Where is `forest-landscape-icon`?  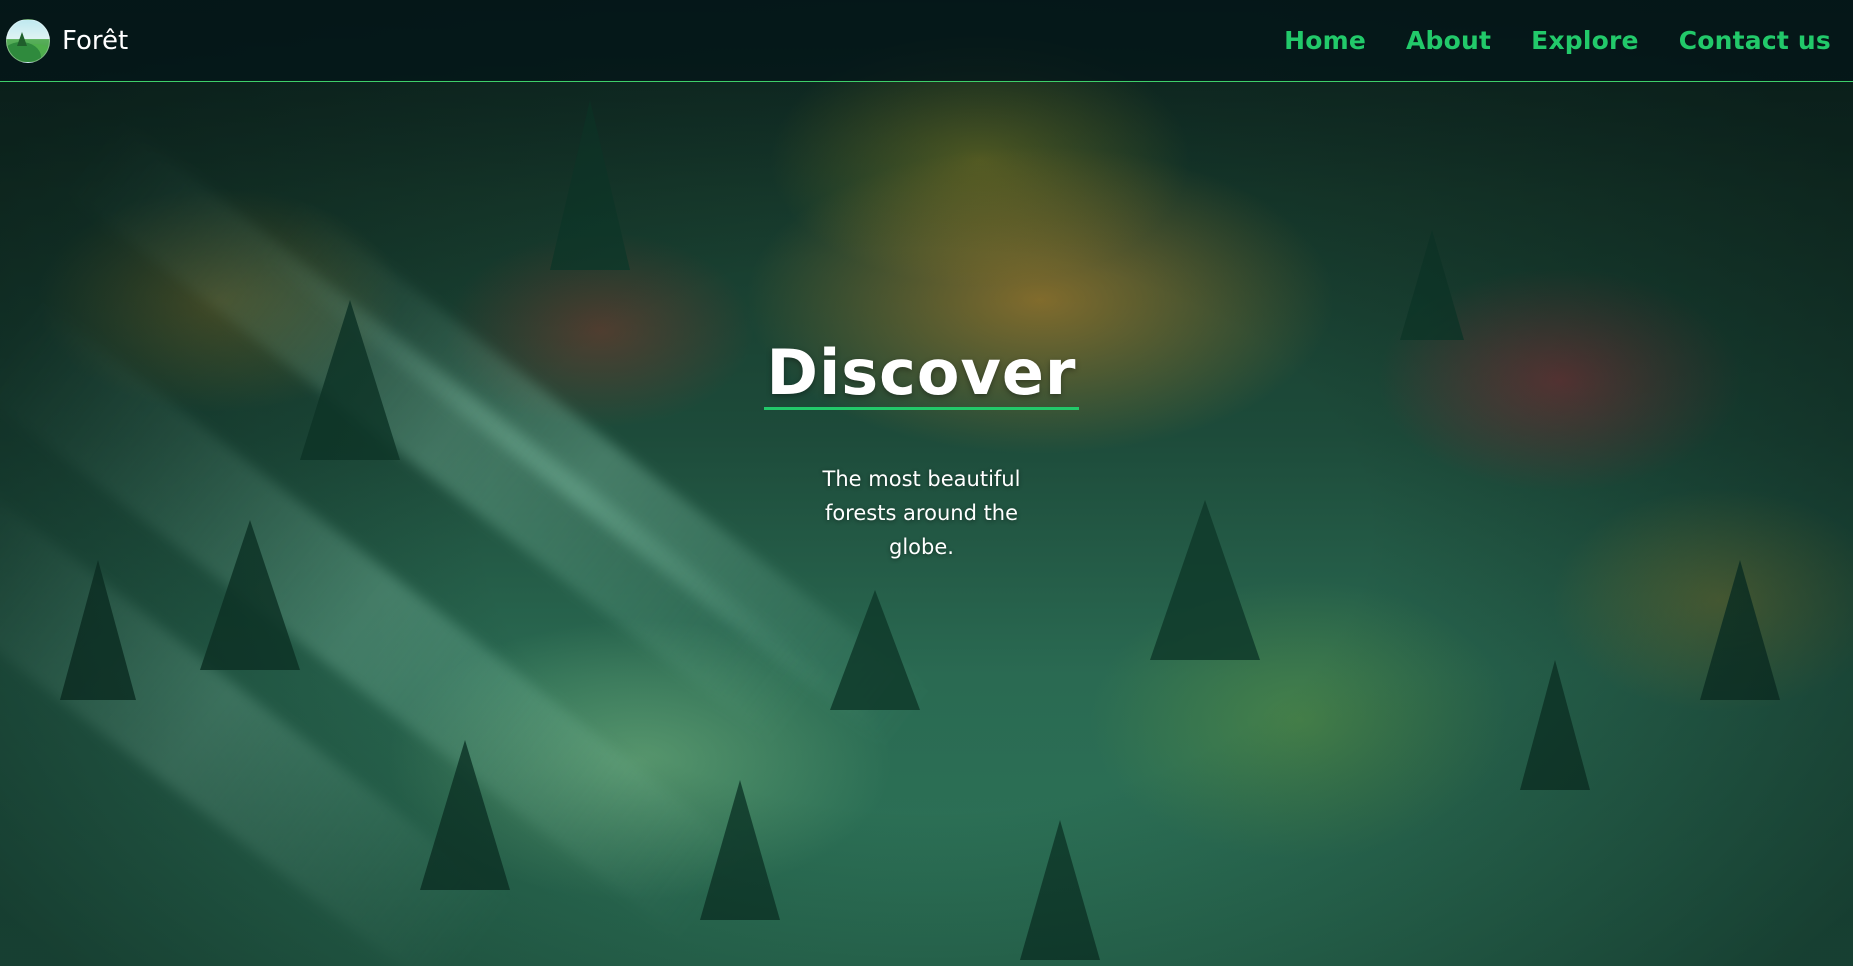
forest-landscape-icon is located at coordinates (28, 40).